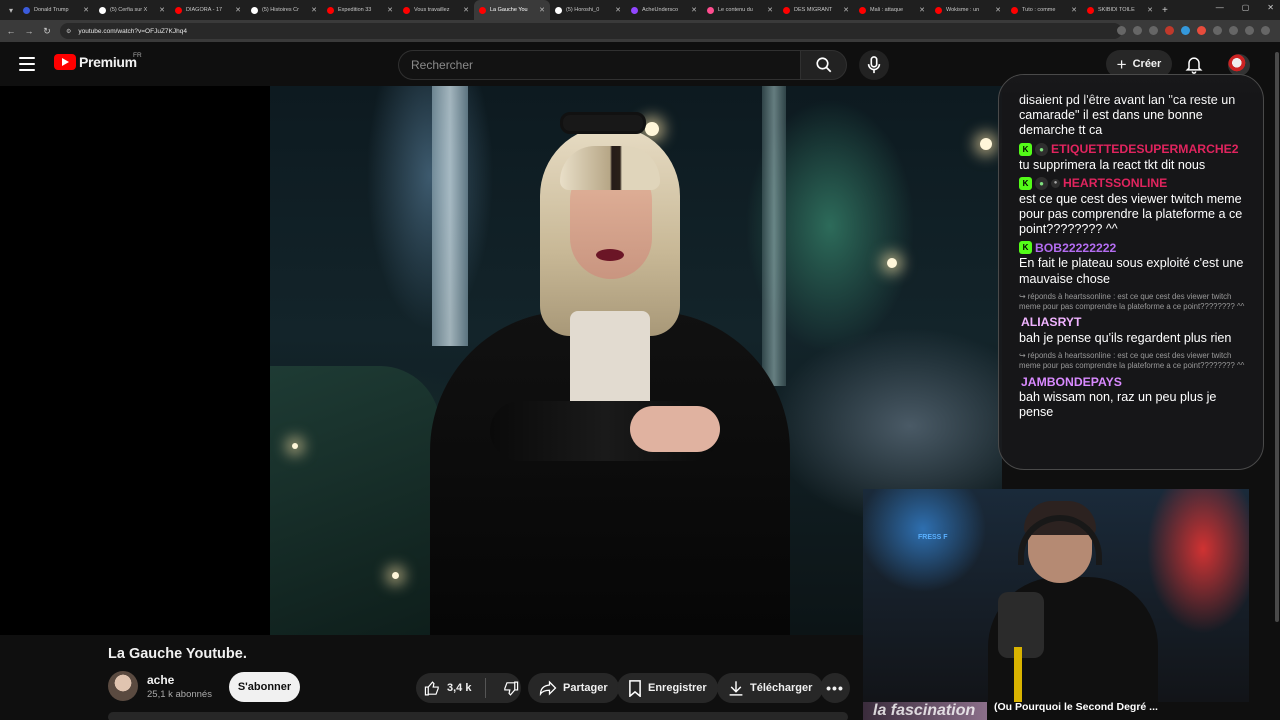 The width and height of the screenshot is (1280, 720). I want to click on alien-badge-icon: ●, so click(1041, 183).